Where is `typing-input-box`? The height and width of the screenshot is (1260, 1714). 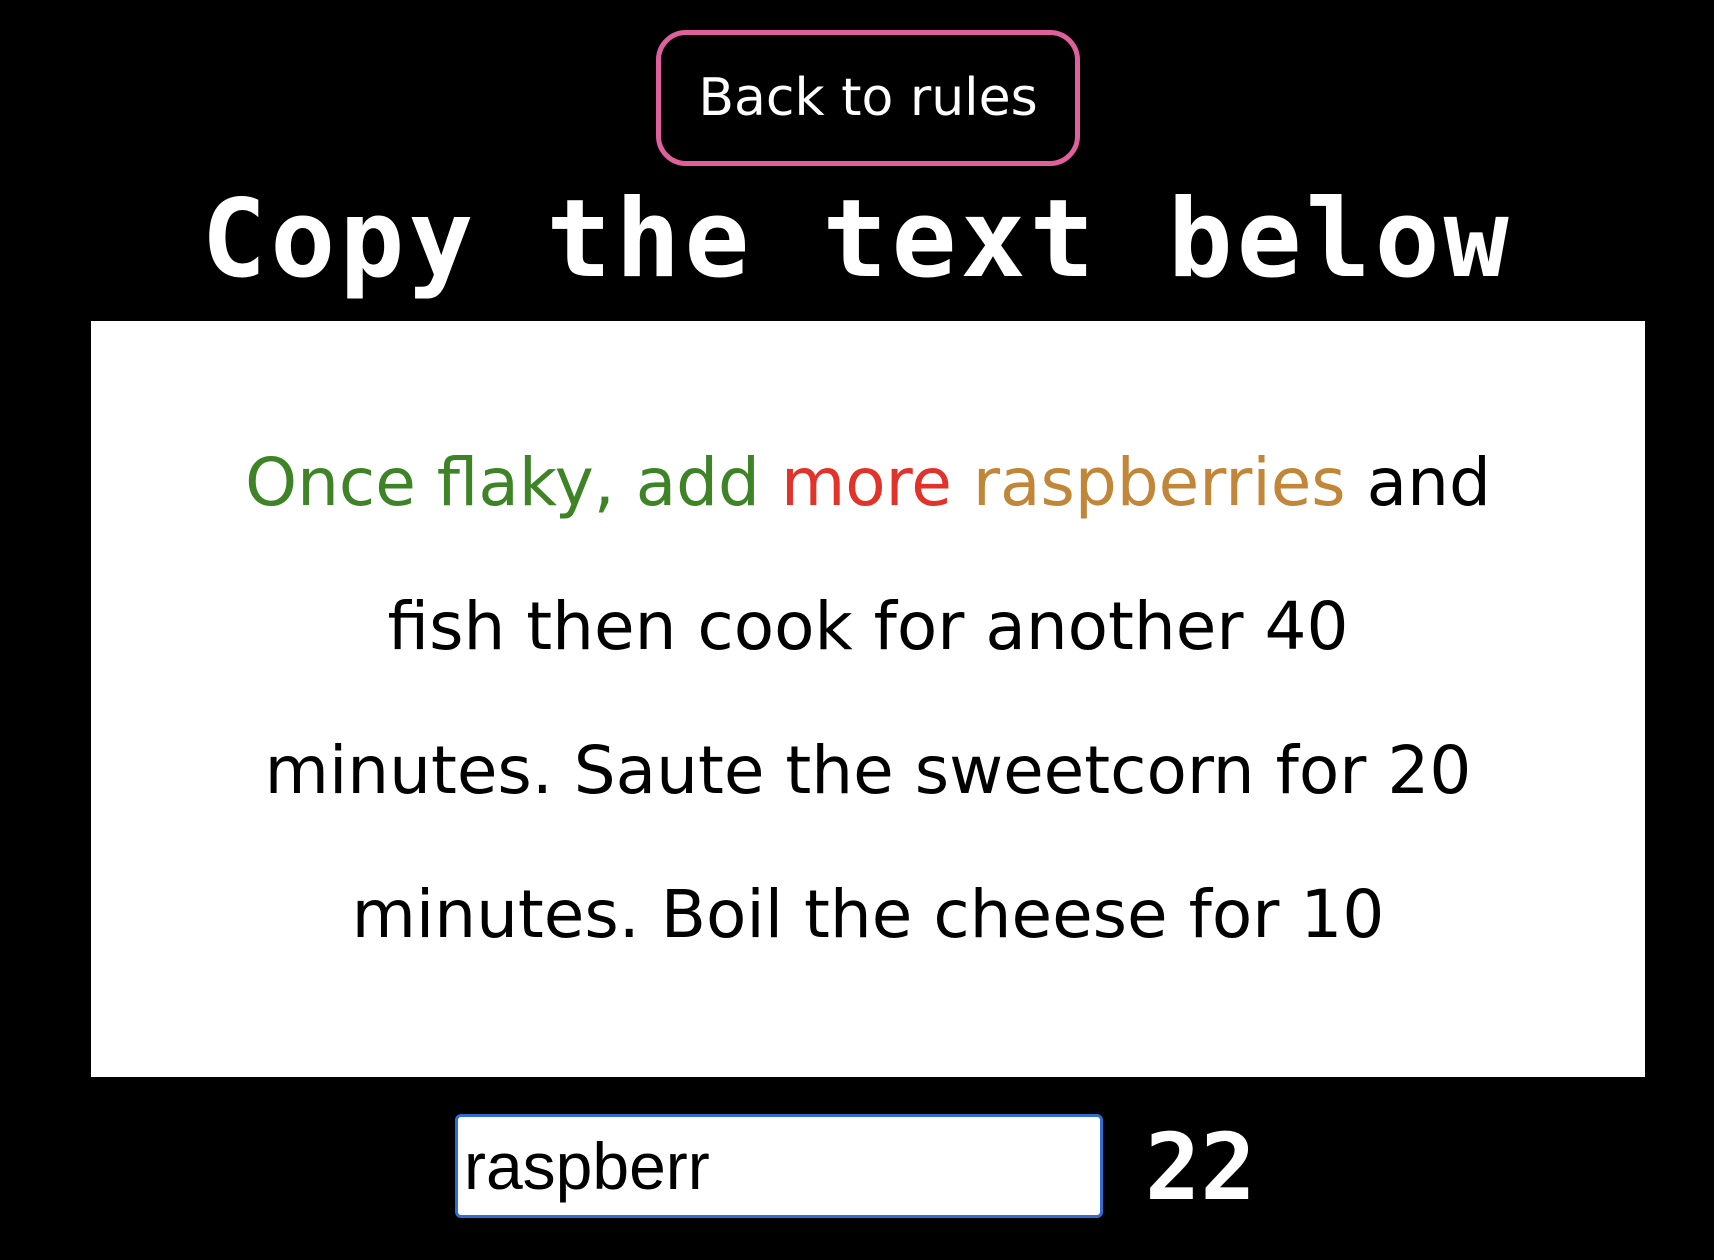
typing-input-box is located at coordinates (779, 1166).